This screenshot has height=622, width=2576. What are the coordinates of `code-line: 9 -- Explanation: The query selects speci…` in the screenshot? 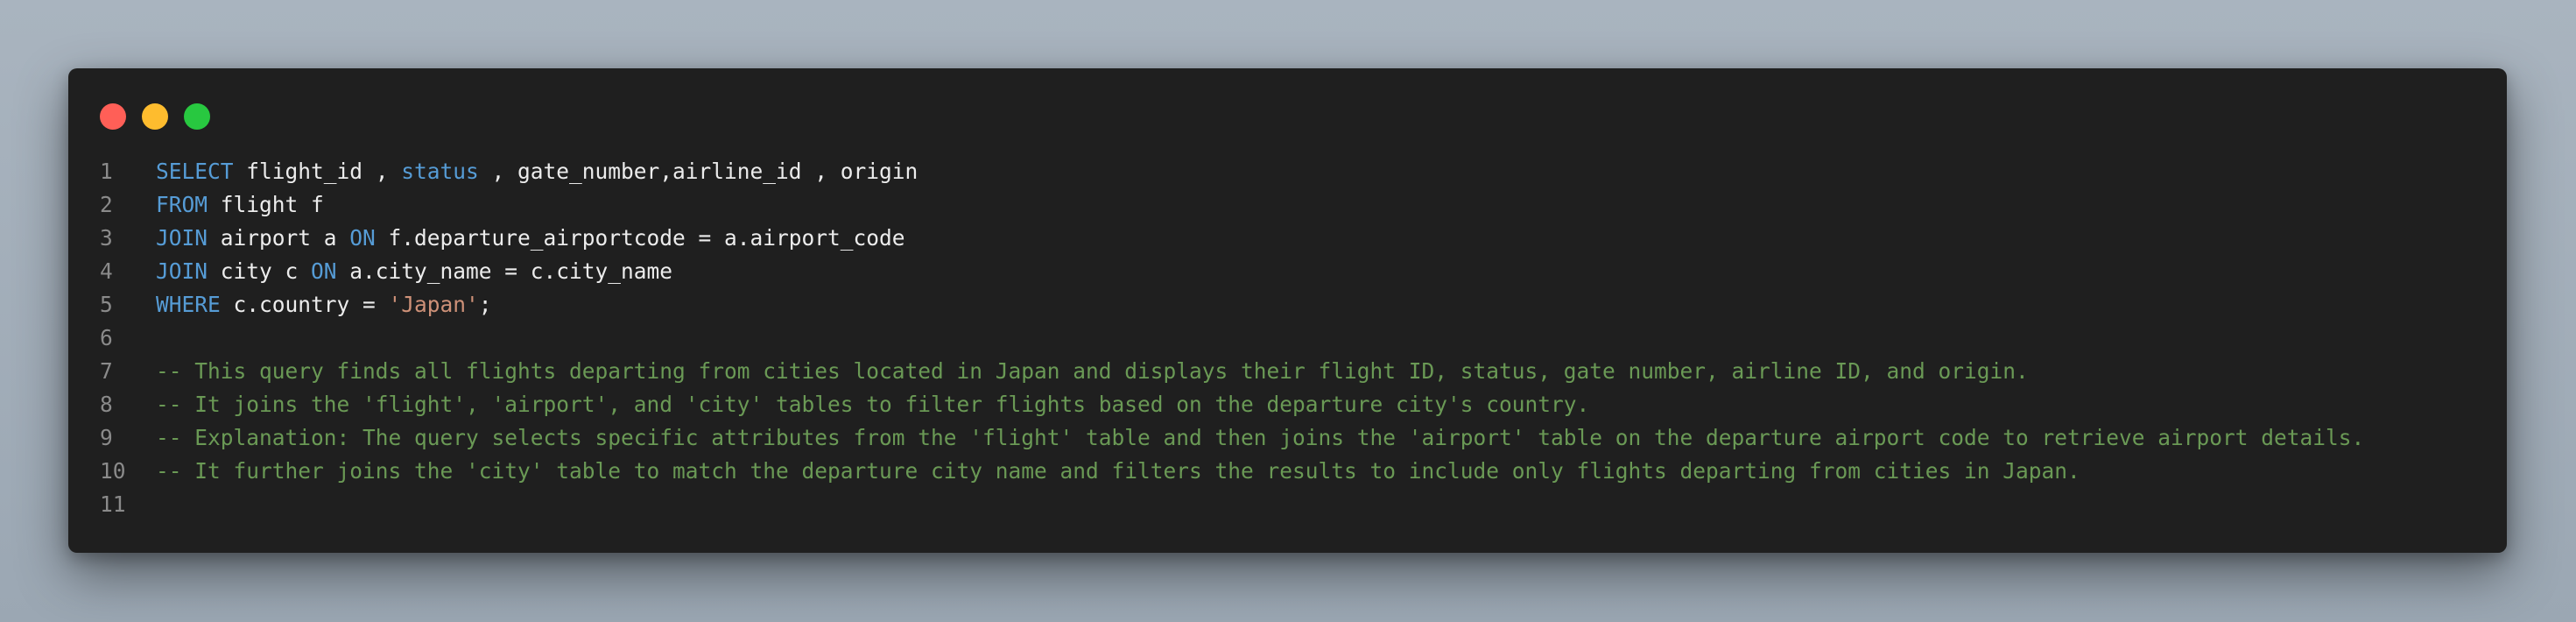 It's located at (1303, 438).